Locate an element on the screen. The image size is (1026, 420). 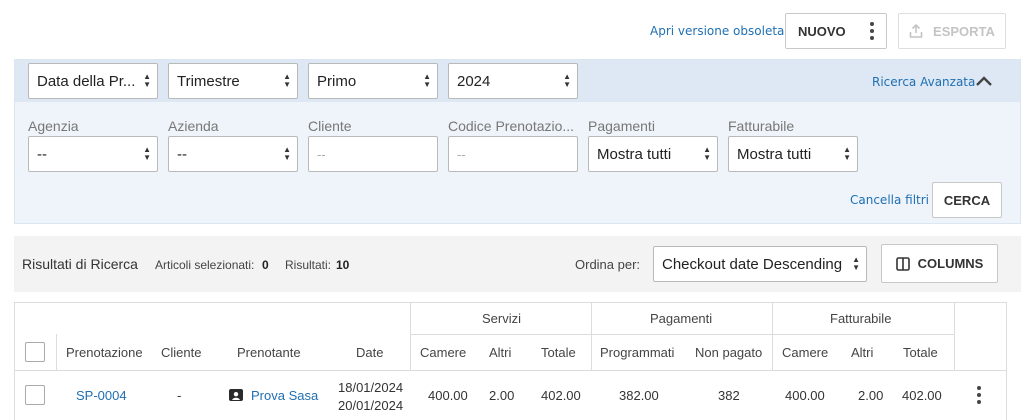
payments-select: Mostra tutti ▲ ▼ is located at coordinates (653, 154).